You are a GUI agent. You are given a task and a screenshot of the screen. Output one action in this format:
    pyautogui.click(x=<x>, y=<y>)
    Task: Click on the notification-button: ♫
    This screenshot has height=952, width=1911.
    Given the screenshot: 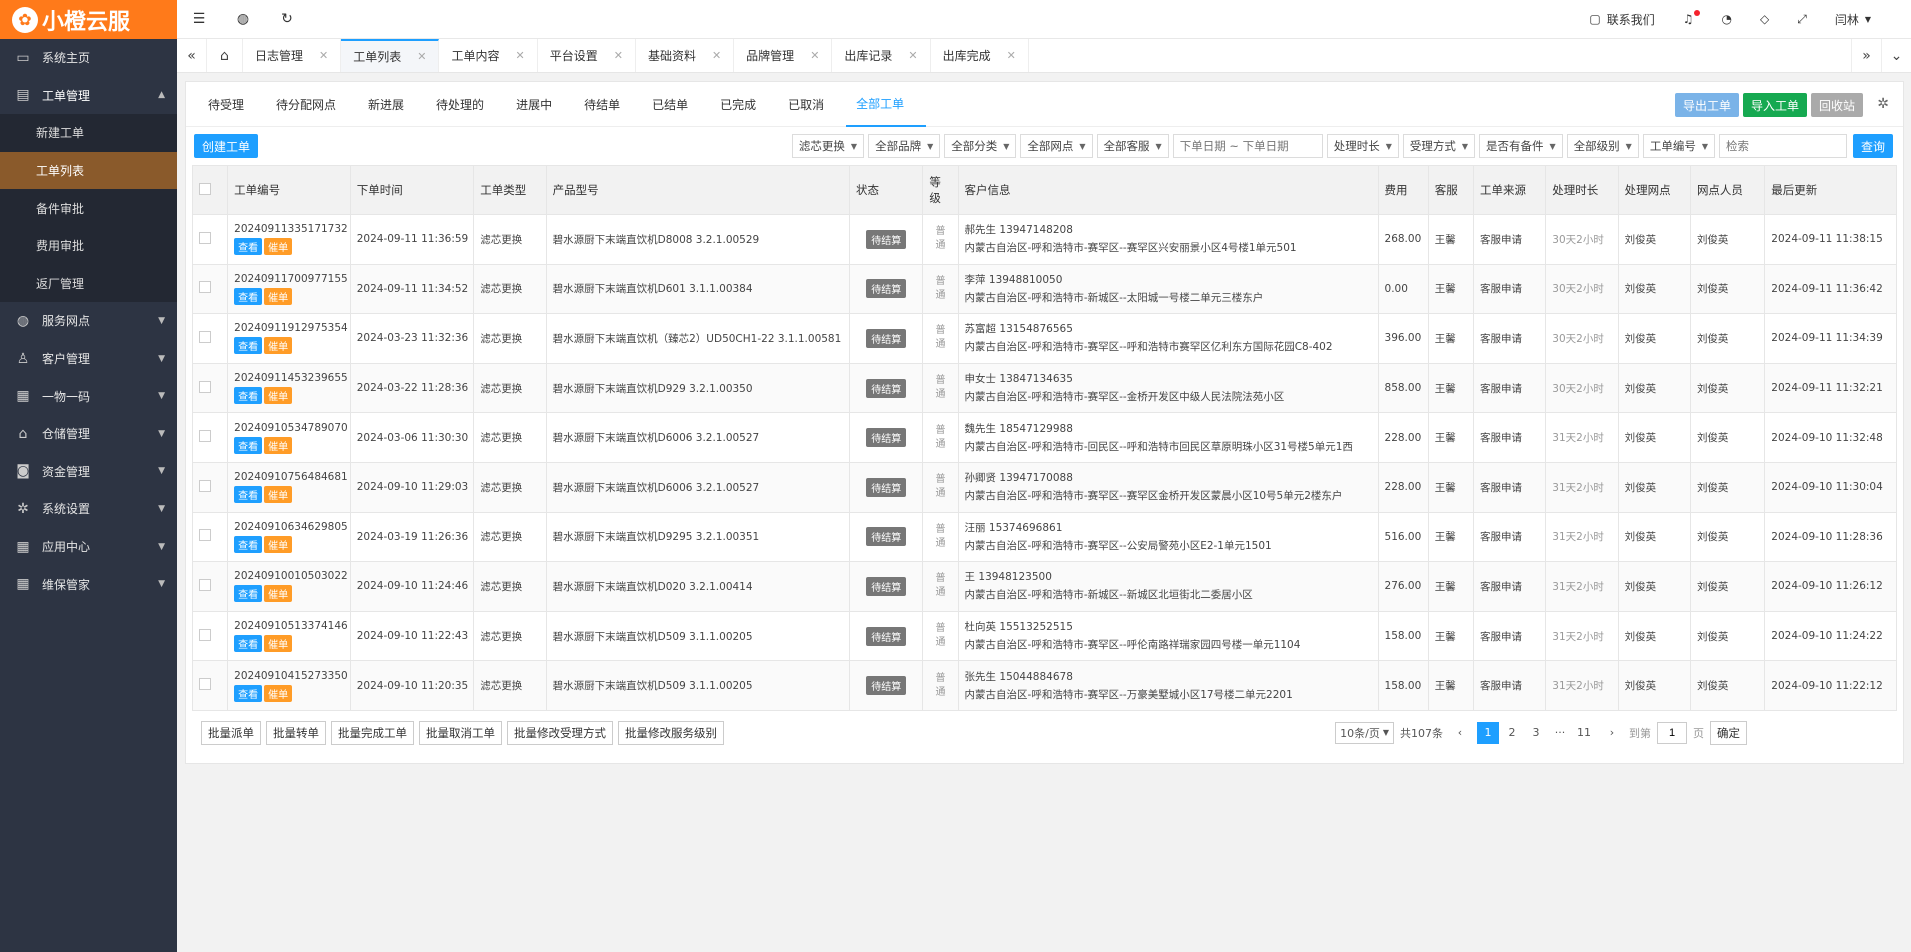 What is the action you would take?
    pyautogui.click(x=1688, y=18)
    